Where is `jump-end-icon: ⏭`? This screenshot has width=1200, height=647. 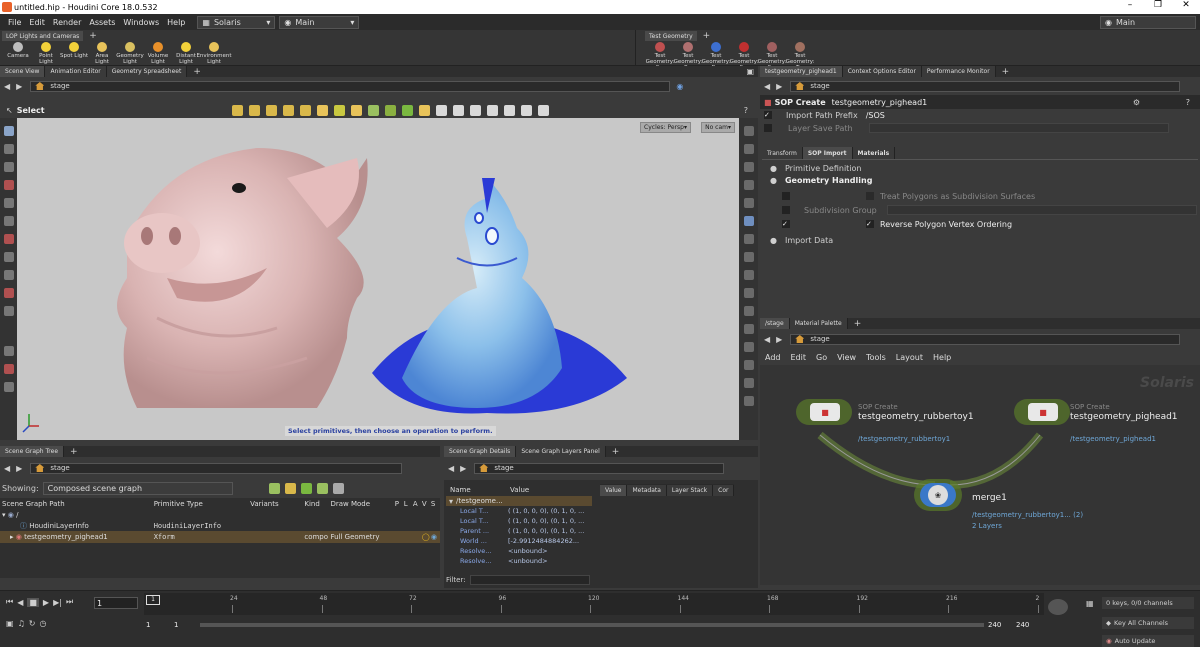
jump-end-icon: ⏭ is located at coordinates (69, 602).